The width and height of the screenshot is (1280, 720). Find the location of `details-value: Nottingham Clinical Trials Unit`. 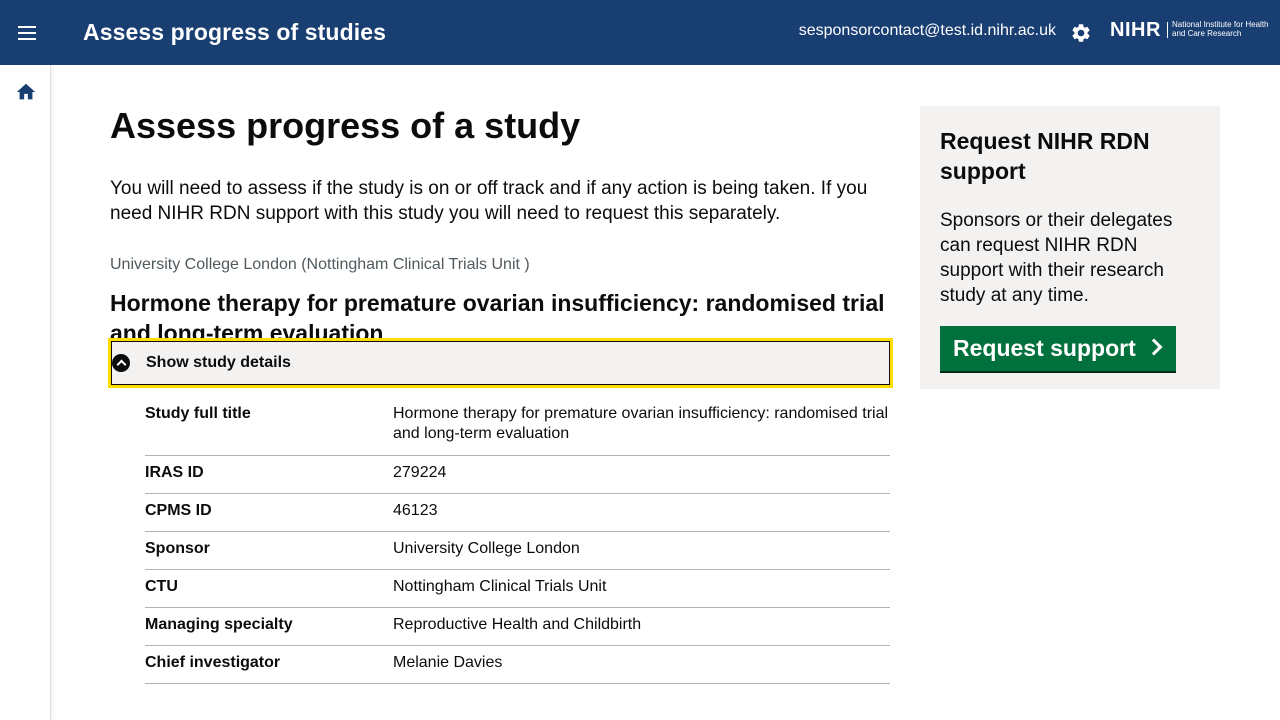

details-value: Nottingham Clinical Trials Unit is located at coordinates (500, 586).